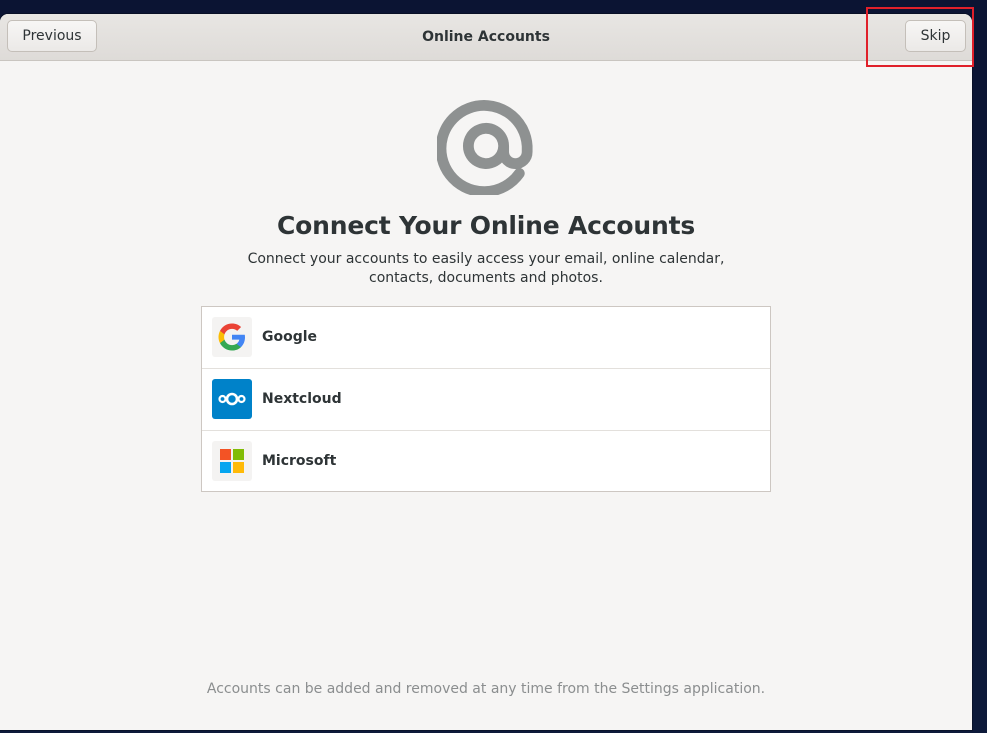 The image size is (987, 733). I want to click on window-title: Online Accounts, so click(486, 37).